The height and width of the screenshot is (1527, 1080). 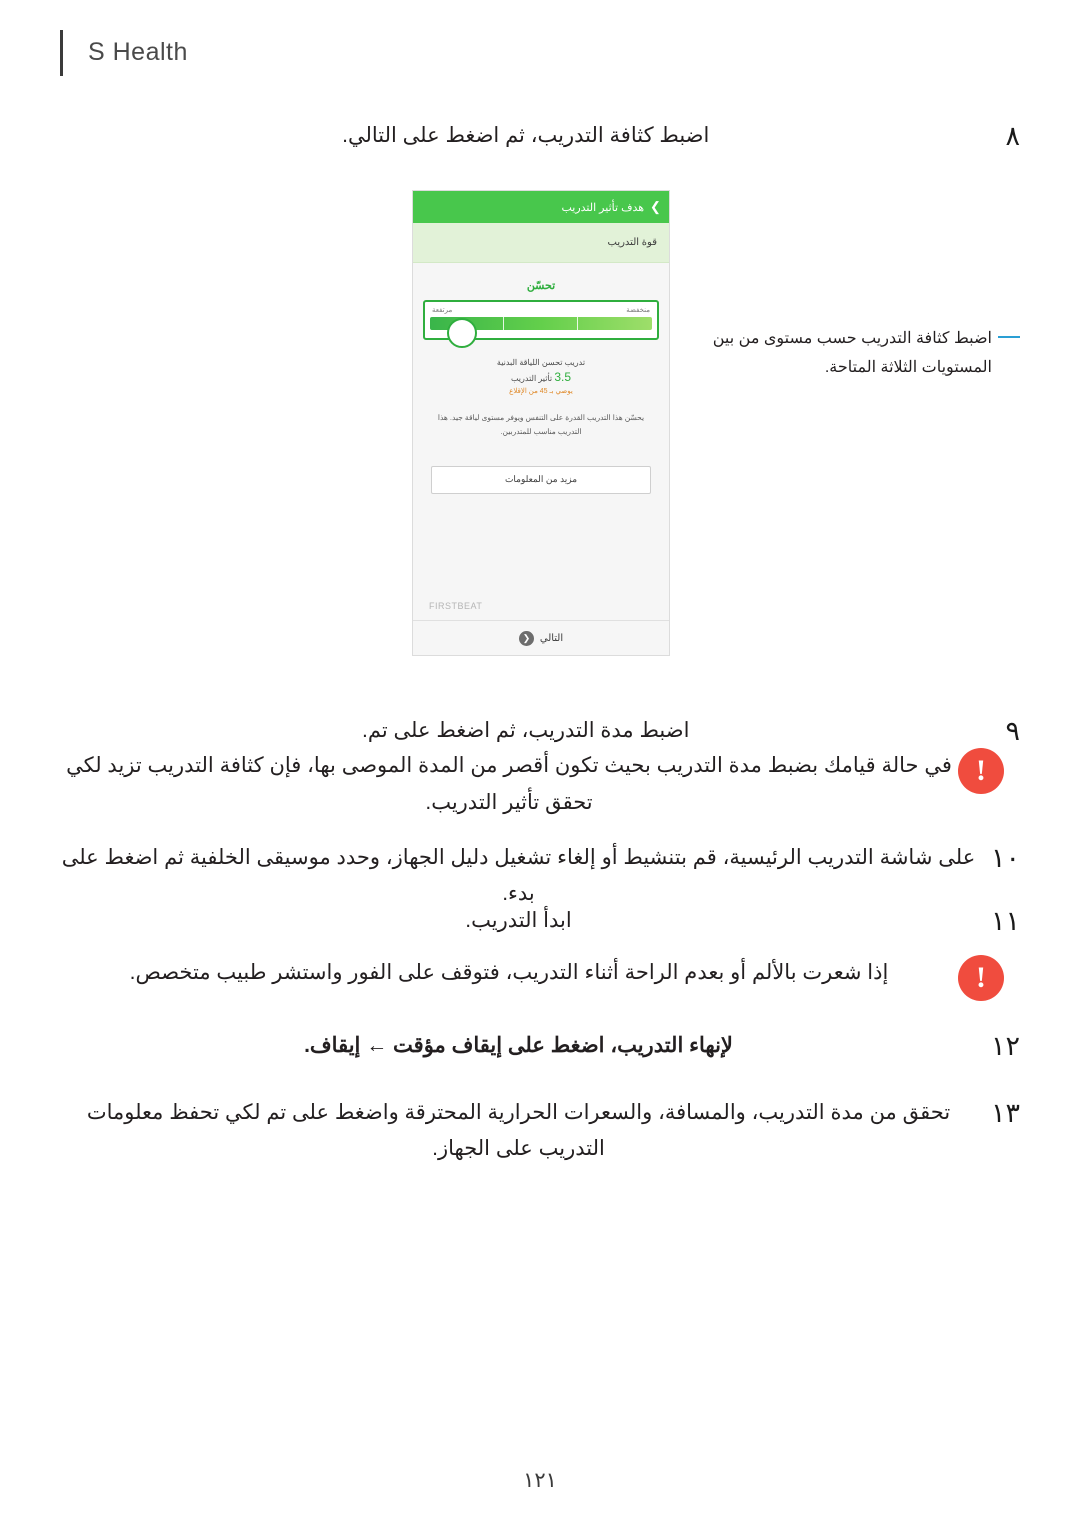 What do you see at coordinates (541, 391) in the screenshot?
I see `phone-caption-sub: يوصي بـ 45 من الإقلاع` at bounding box center [541, 391].